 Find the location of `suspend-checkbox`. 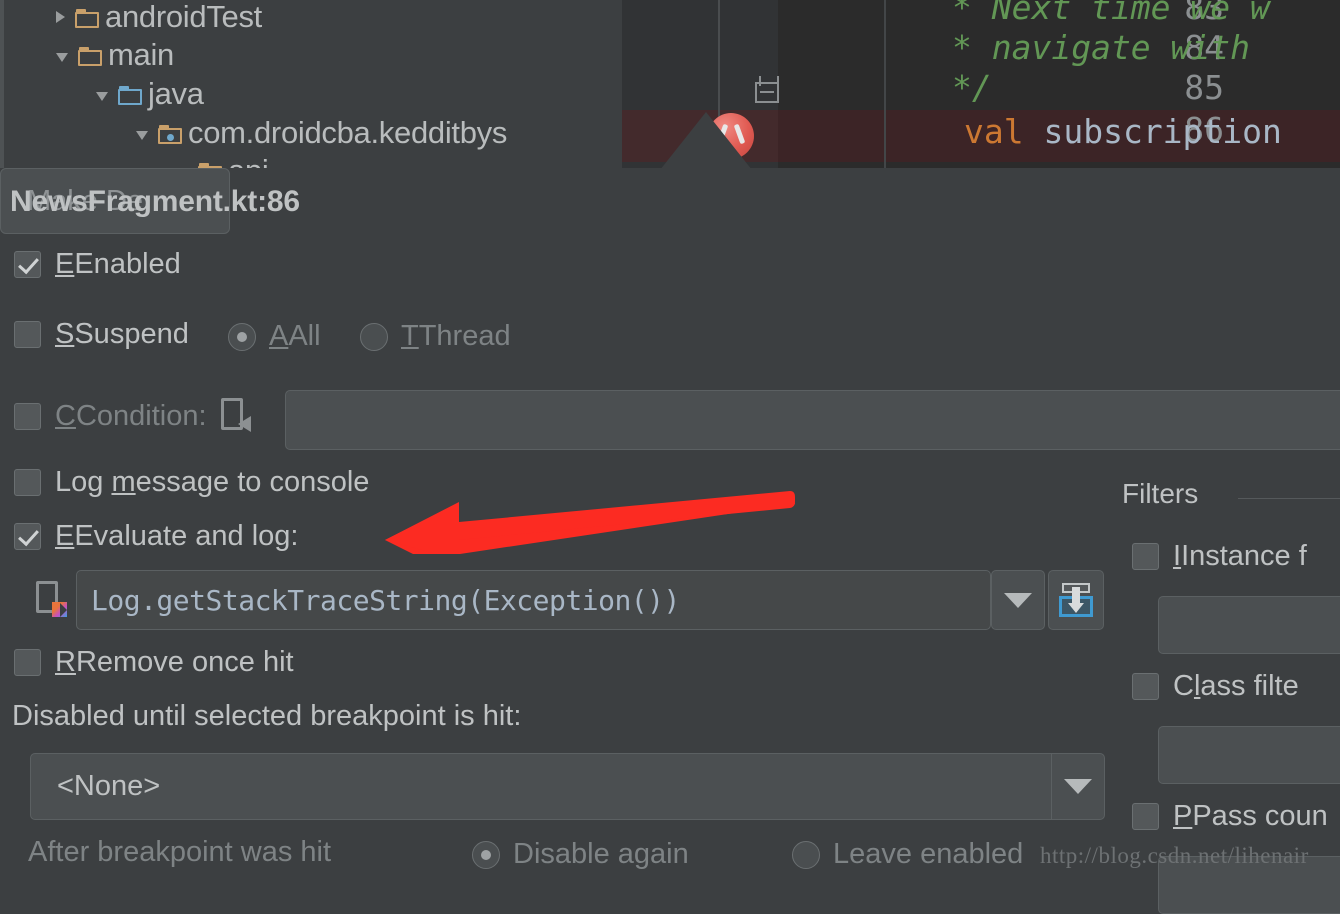

suspend-checkbox is located at coordinates (27, 334).